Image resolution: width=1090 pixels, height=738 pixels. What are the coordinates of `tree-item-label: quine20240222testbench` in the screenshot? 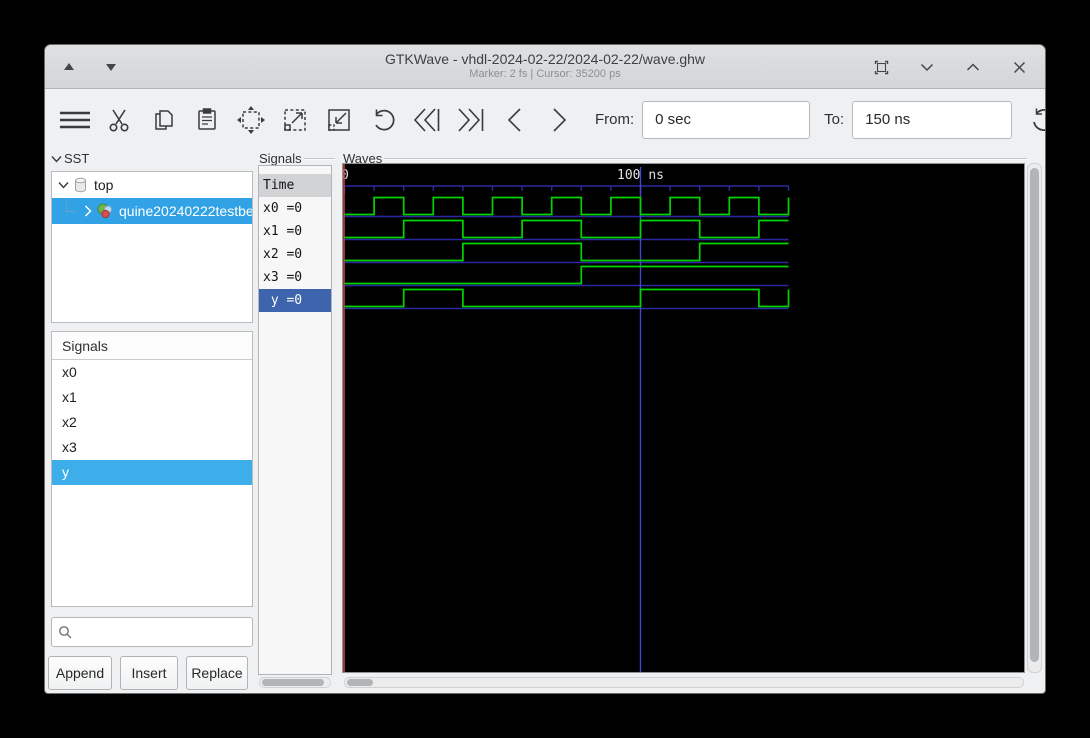 It's located at (185, 211).